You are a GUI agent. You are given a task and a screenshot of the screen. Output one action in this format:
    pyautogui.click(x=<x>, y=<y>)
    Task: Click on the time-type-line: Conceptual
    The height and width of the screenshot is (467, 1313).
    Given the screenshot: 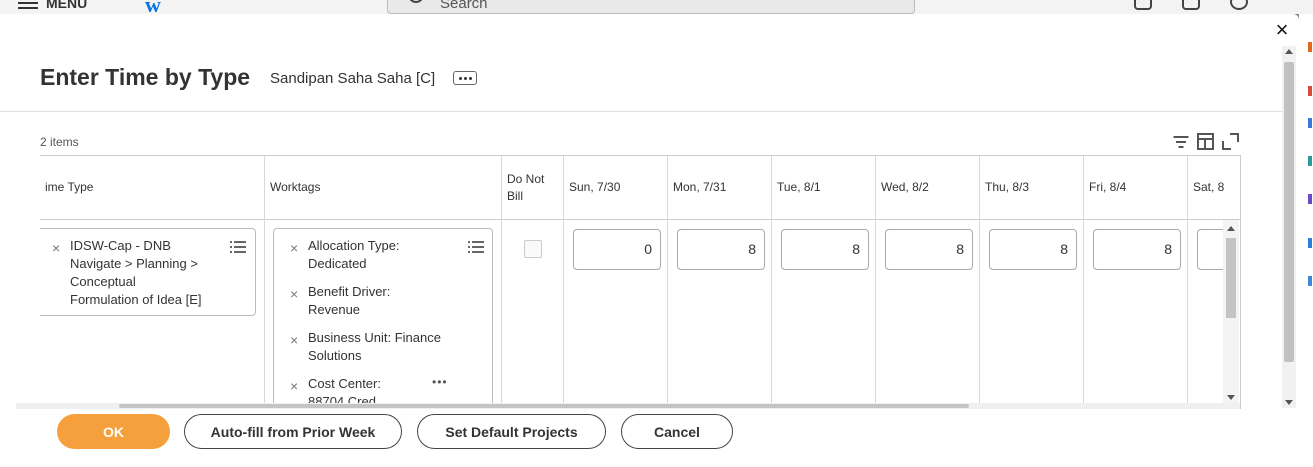 What is the action you would take?
    pyautogui.click(x=103, y=281)
    